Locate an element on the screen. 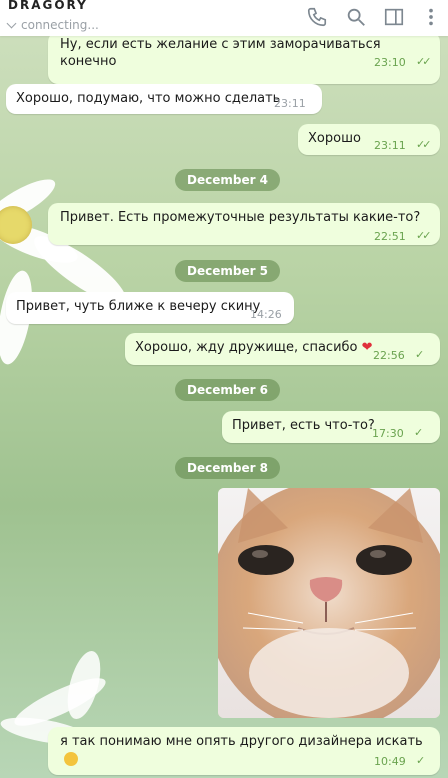 This screenshot has width=448, height=778. date-separator: December 6 is located at coordinates (228, 390).